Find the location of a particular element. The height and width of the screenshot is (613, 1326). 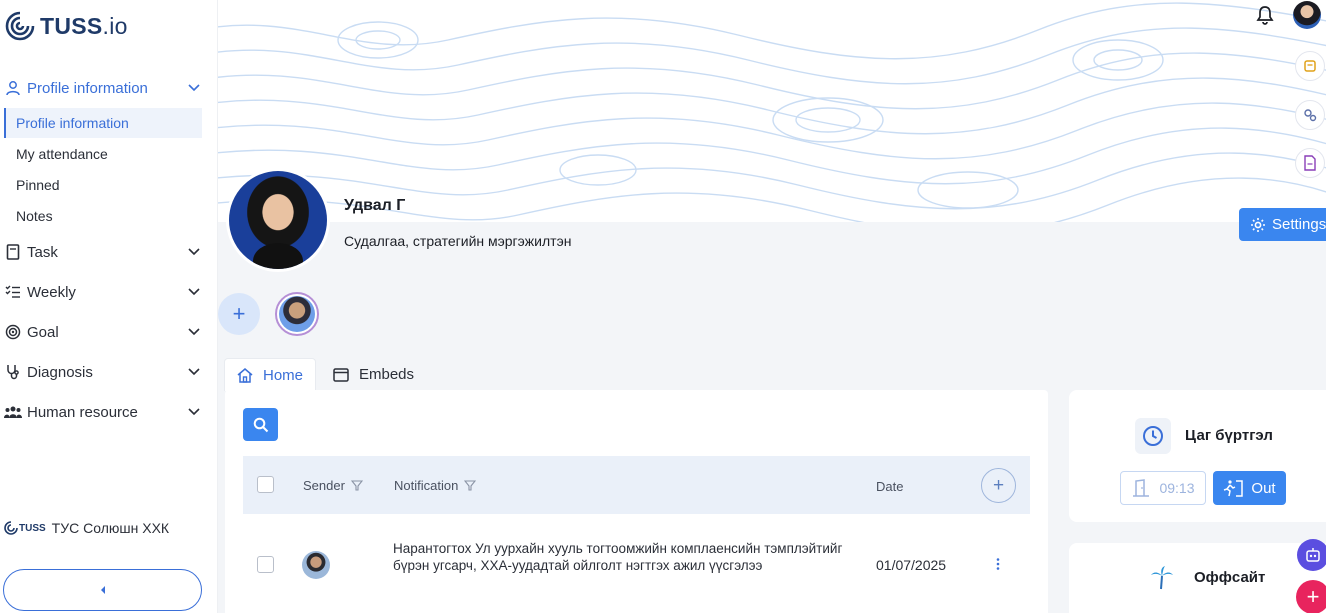

profile-name: Удвал Г is located at coordinates (375, 205).